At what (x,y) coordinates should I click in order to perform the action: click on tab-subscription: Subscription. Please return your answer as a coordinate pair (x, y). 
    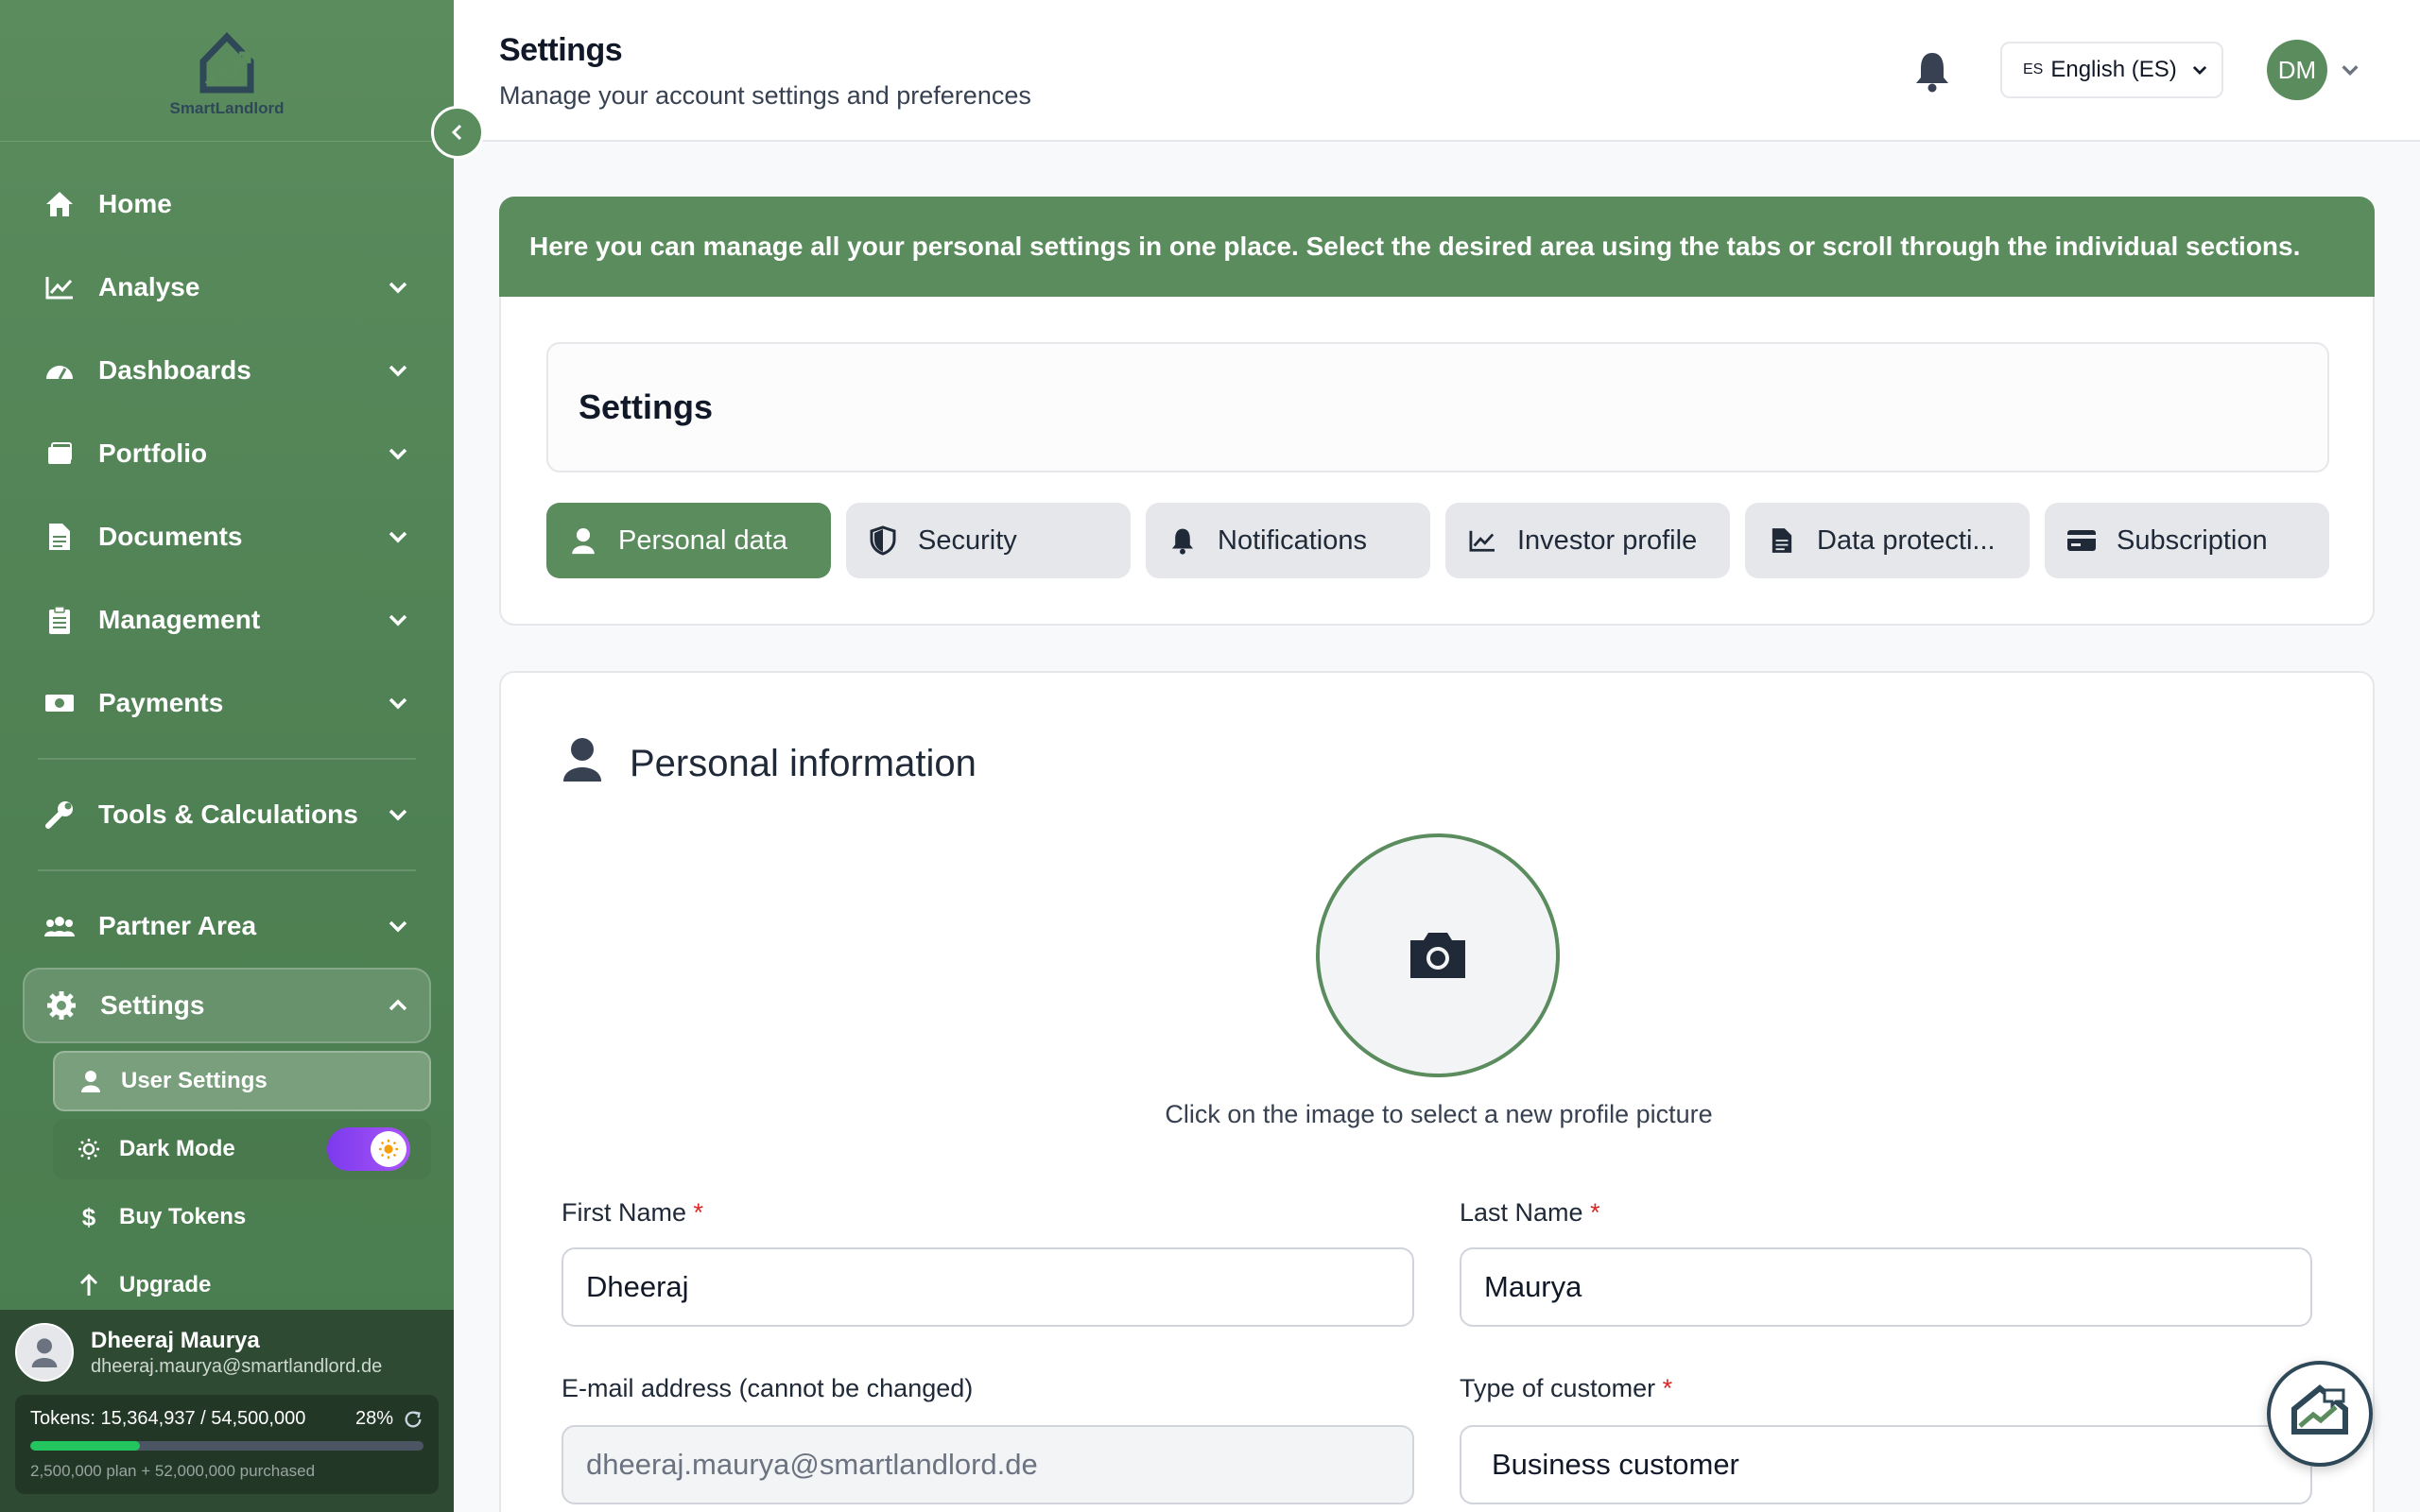
    Looking at the image, I should click on (2187, 540).